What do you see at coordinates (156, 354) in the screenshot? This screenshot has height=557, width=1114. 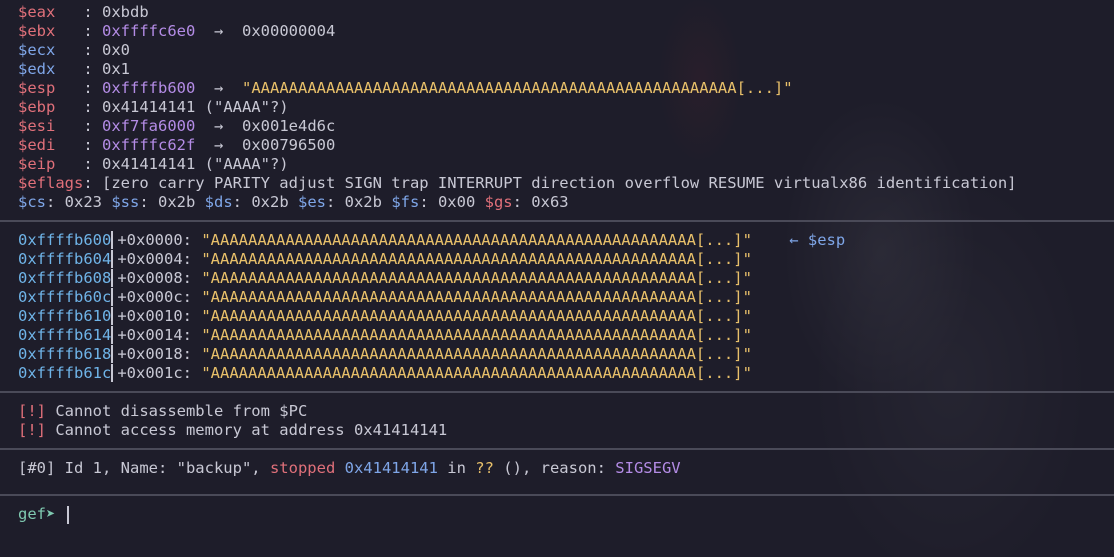 I see `stack-offset: +0x0018:` at bounding box center [156, 354].